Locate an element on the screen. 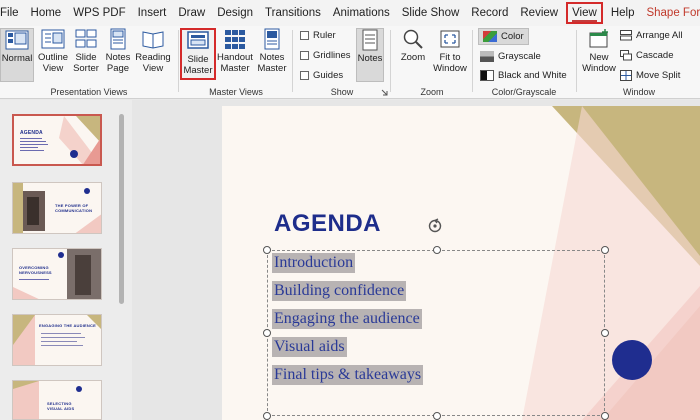 This screenshot has height=420, width=700. slide-title: AGENDA is located at coordinates (327, 224).